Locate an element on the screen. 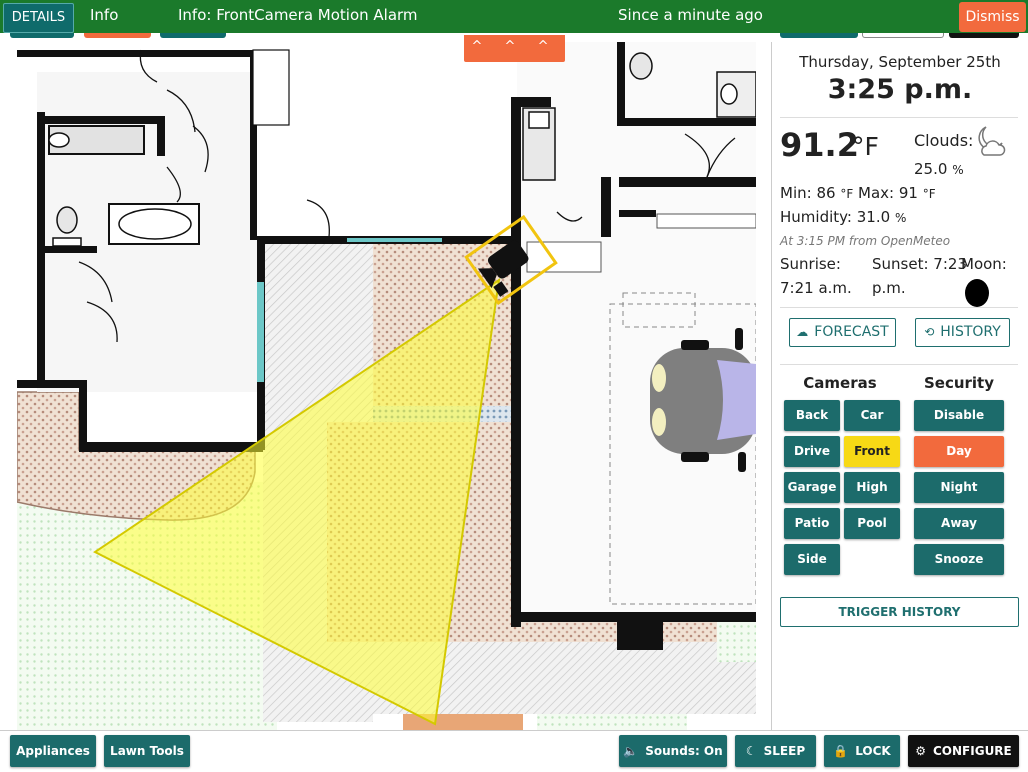 Image resolution: width=1028 pixels, height=772 pixels. temperature-unit: °F is located at coordinates (865, 146).